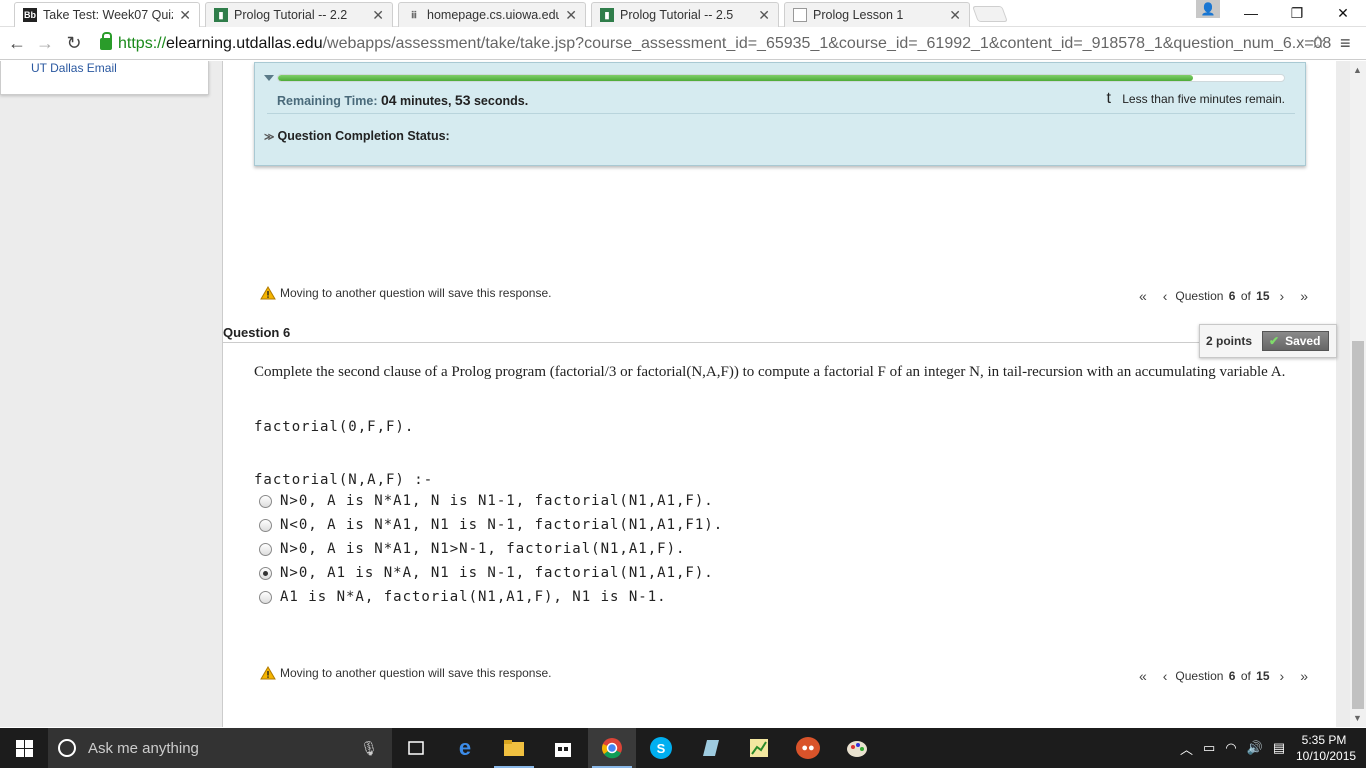  I want to click on question-heading: Question 6, so click(780, 334).